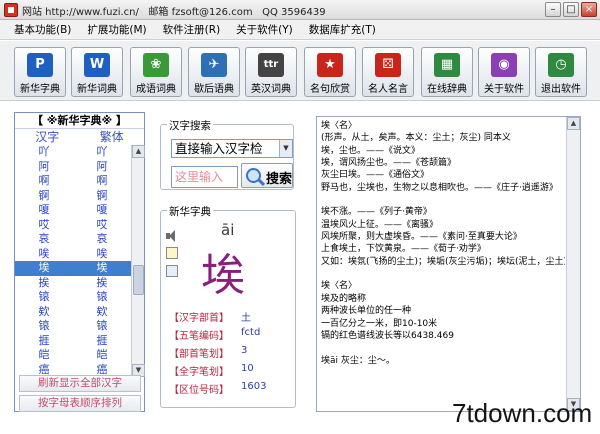  What do you see at coordinates (73, 355) in the screenshot?
I see `list-item: 皑皑` at bounding box center [73, 355].